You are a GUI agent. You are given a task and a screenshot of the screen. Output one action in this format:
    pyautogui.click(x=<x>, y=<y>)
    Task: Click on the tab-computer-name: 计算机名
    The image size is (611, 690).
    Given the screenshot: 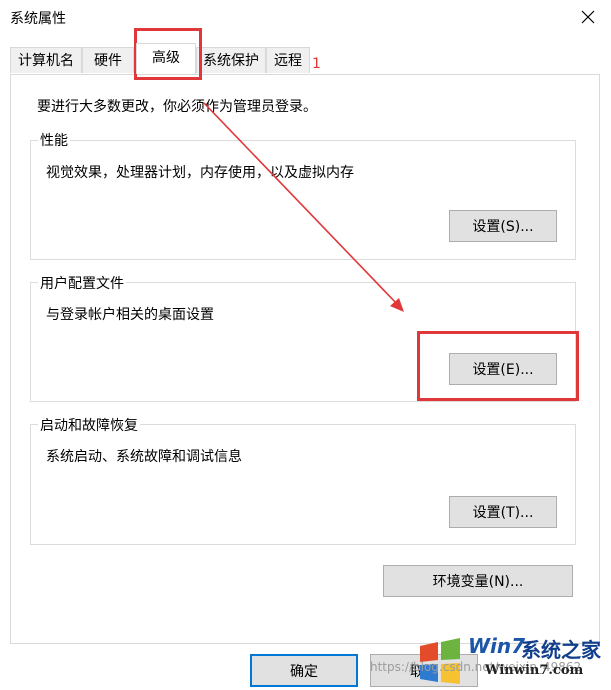 What is the action you would take?
    pyautogui.click(x=46, y=60)
    